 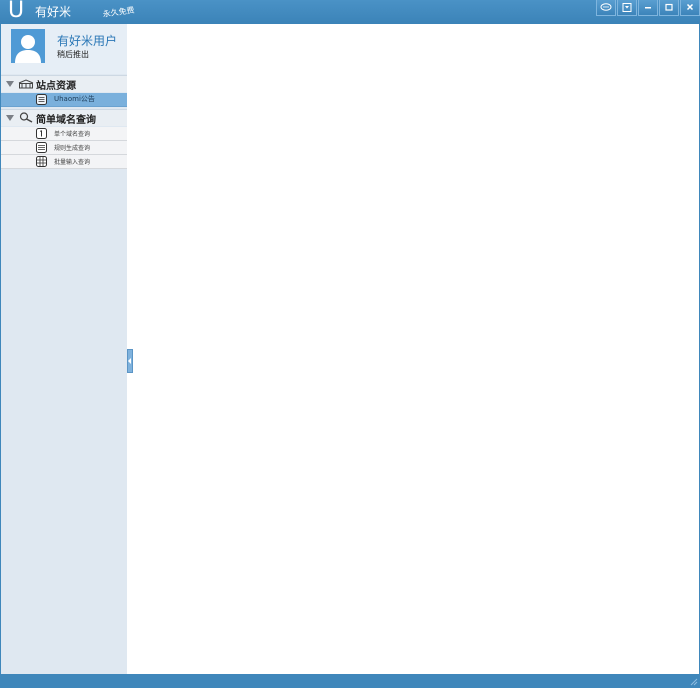 I want to click on collapse-arrow-icon, so click(x=129, y=361).